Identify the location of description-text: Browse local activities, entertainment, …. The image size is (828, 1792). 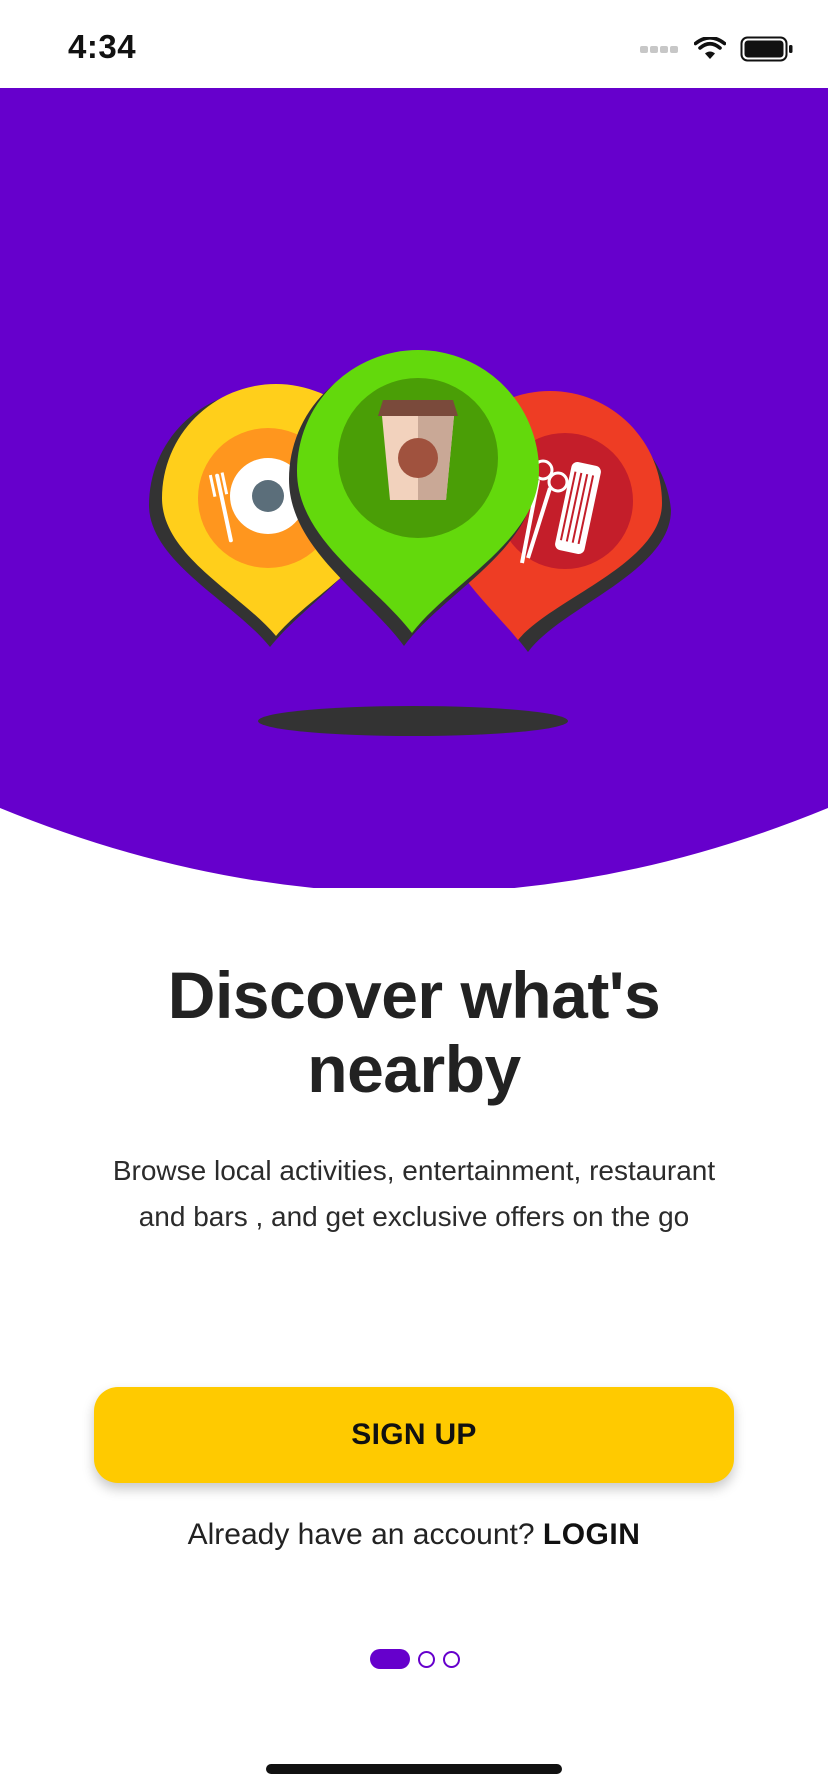
(414, 1193).